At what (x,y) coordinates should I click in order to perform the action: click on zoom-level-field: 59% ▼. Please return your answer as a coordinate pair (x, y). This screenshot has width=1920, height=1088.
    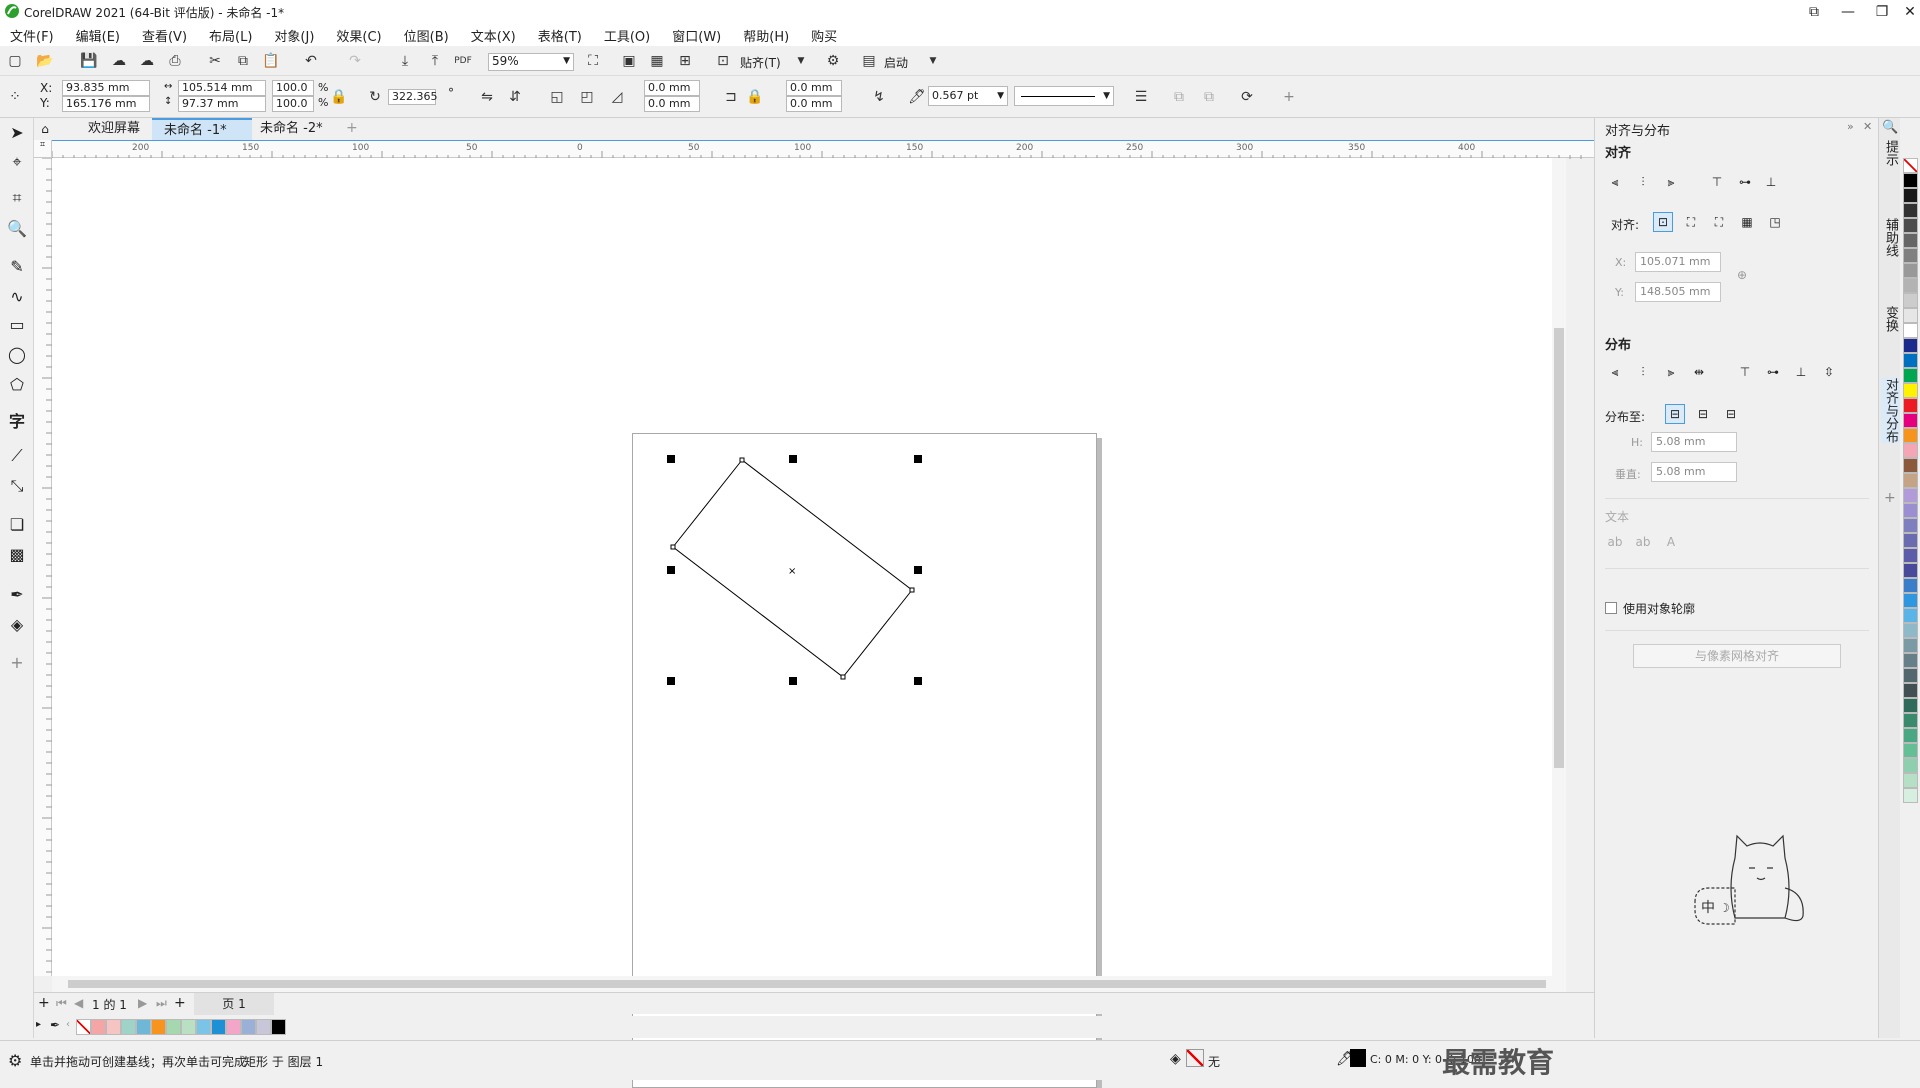
    Looking at the image, I should click on (531, 62).